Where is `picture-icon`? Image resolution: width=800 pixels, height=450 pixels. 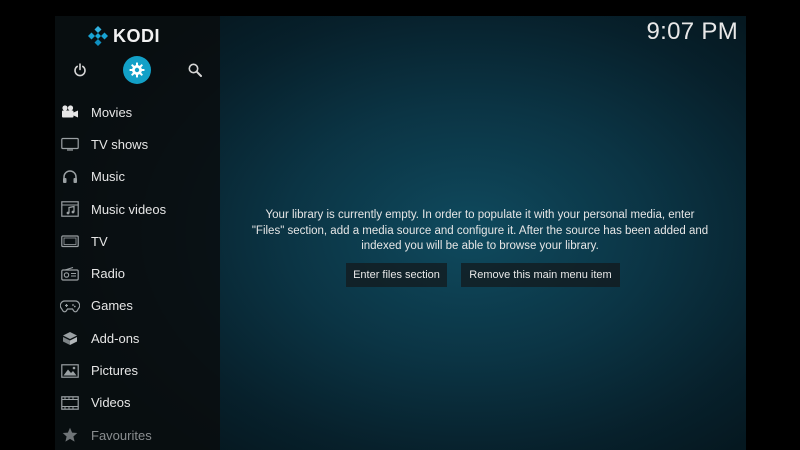 picture-icon is located at coordinates (70, 371).